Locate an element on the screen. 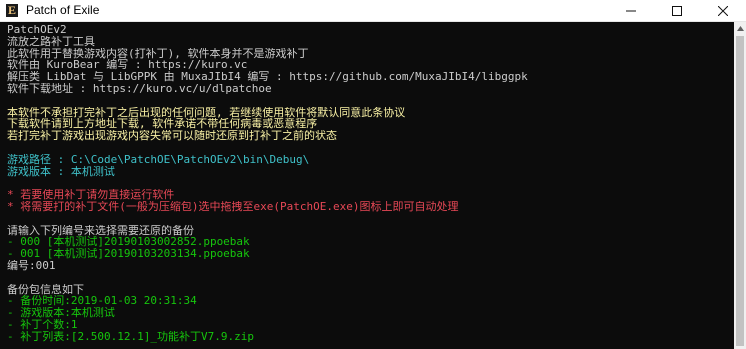  warning-line: * 若要使用补丁请勿直接运行软件 is located at coordinates (91, 195).